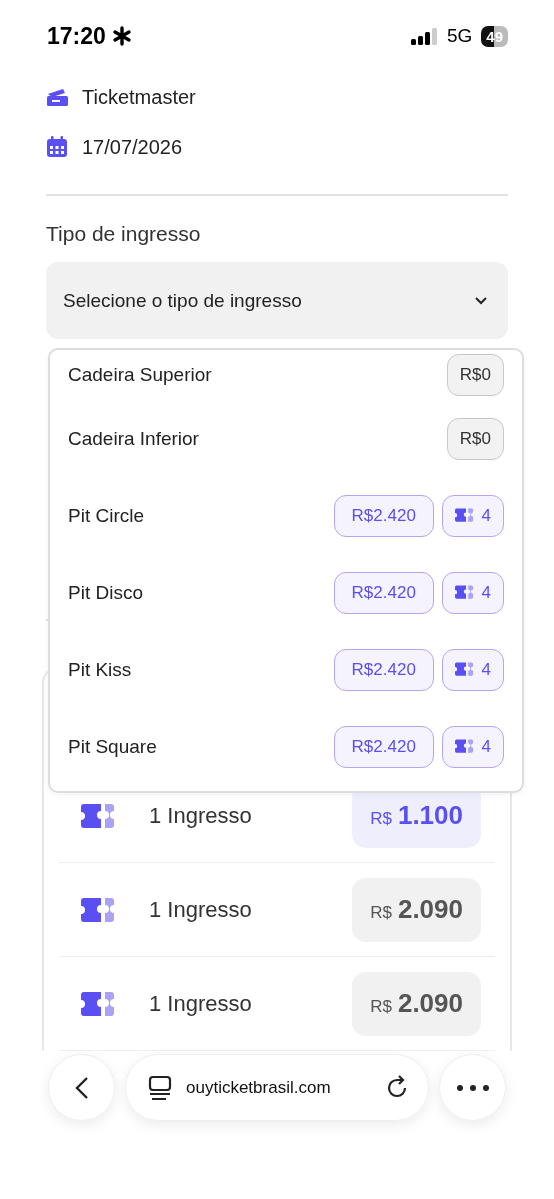 This screenshot has width=554, height=1199. Describe the element at coordinates (81, 1087) in the screenshot. I see `back-icon` at that location.